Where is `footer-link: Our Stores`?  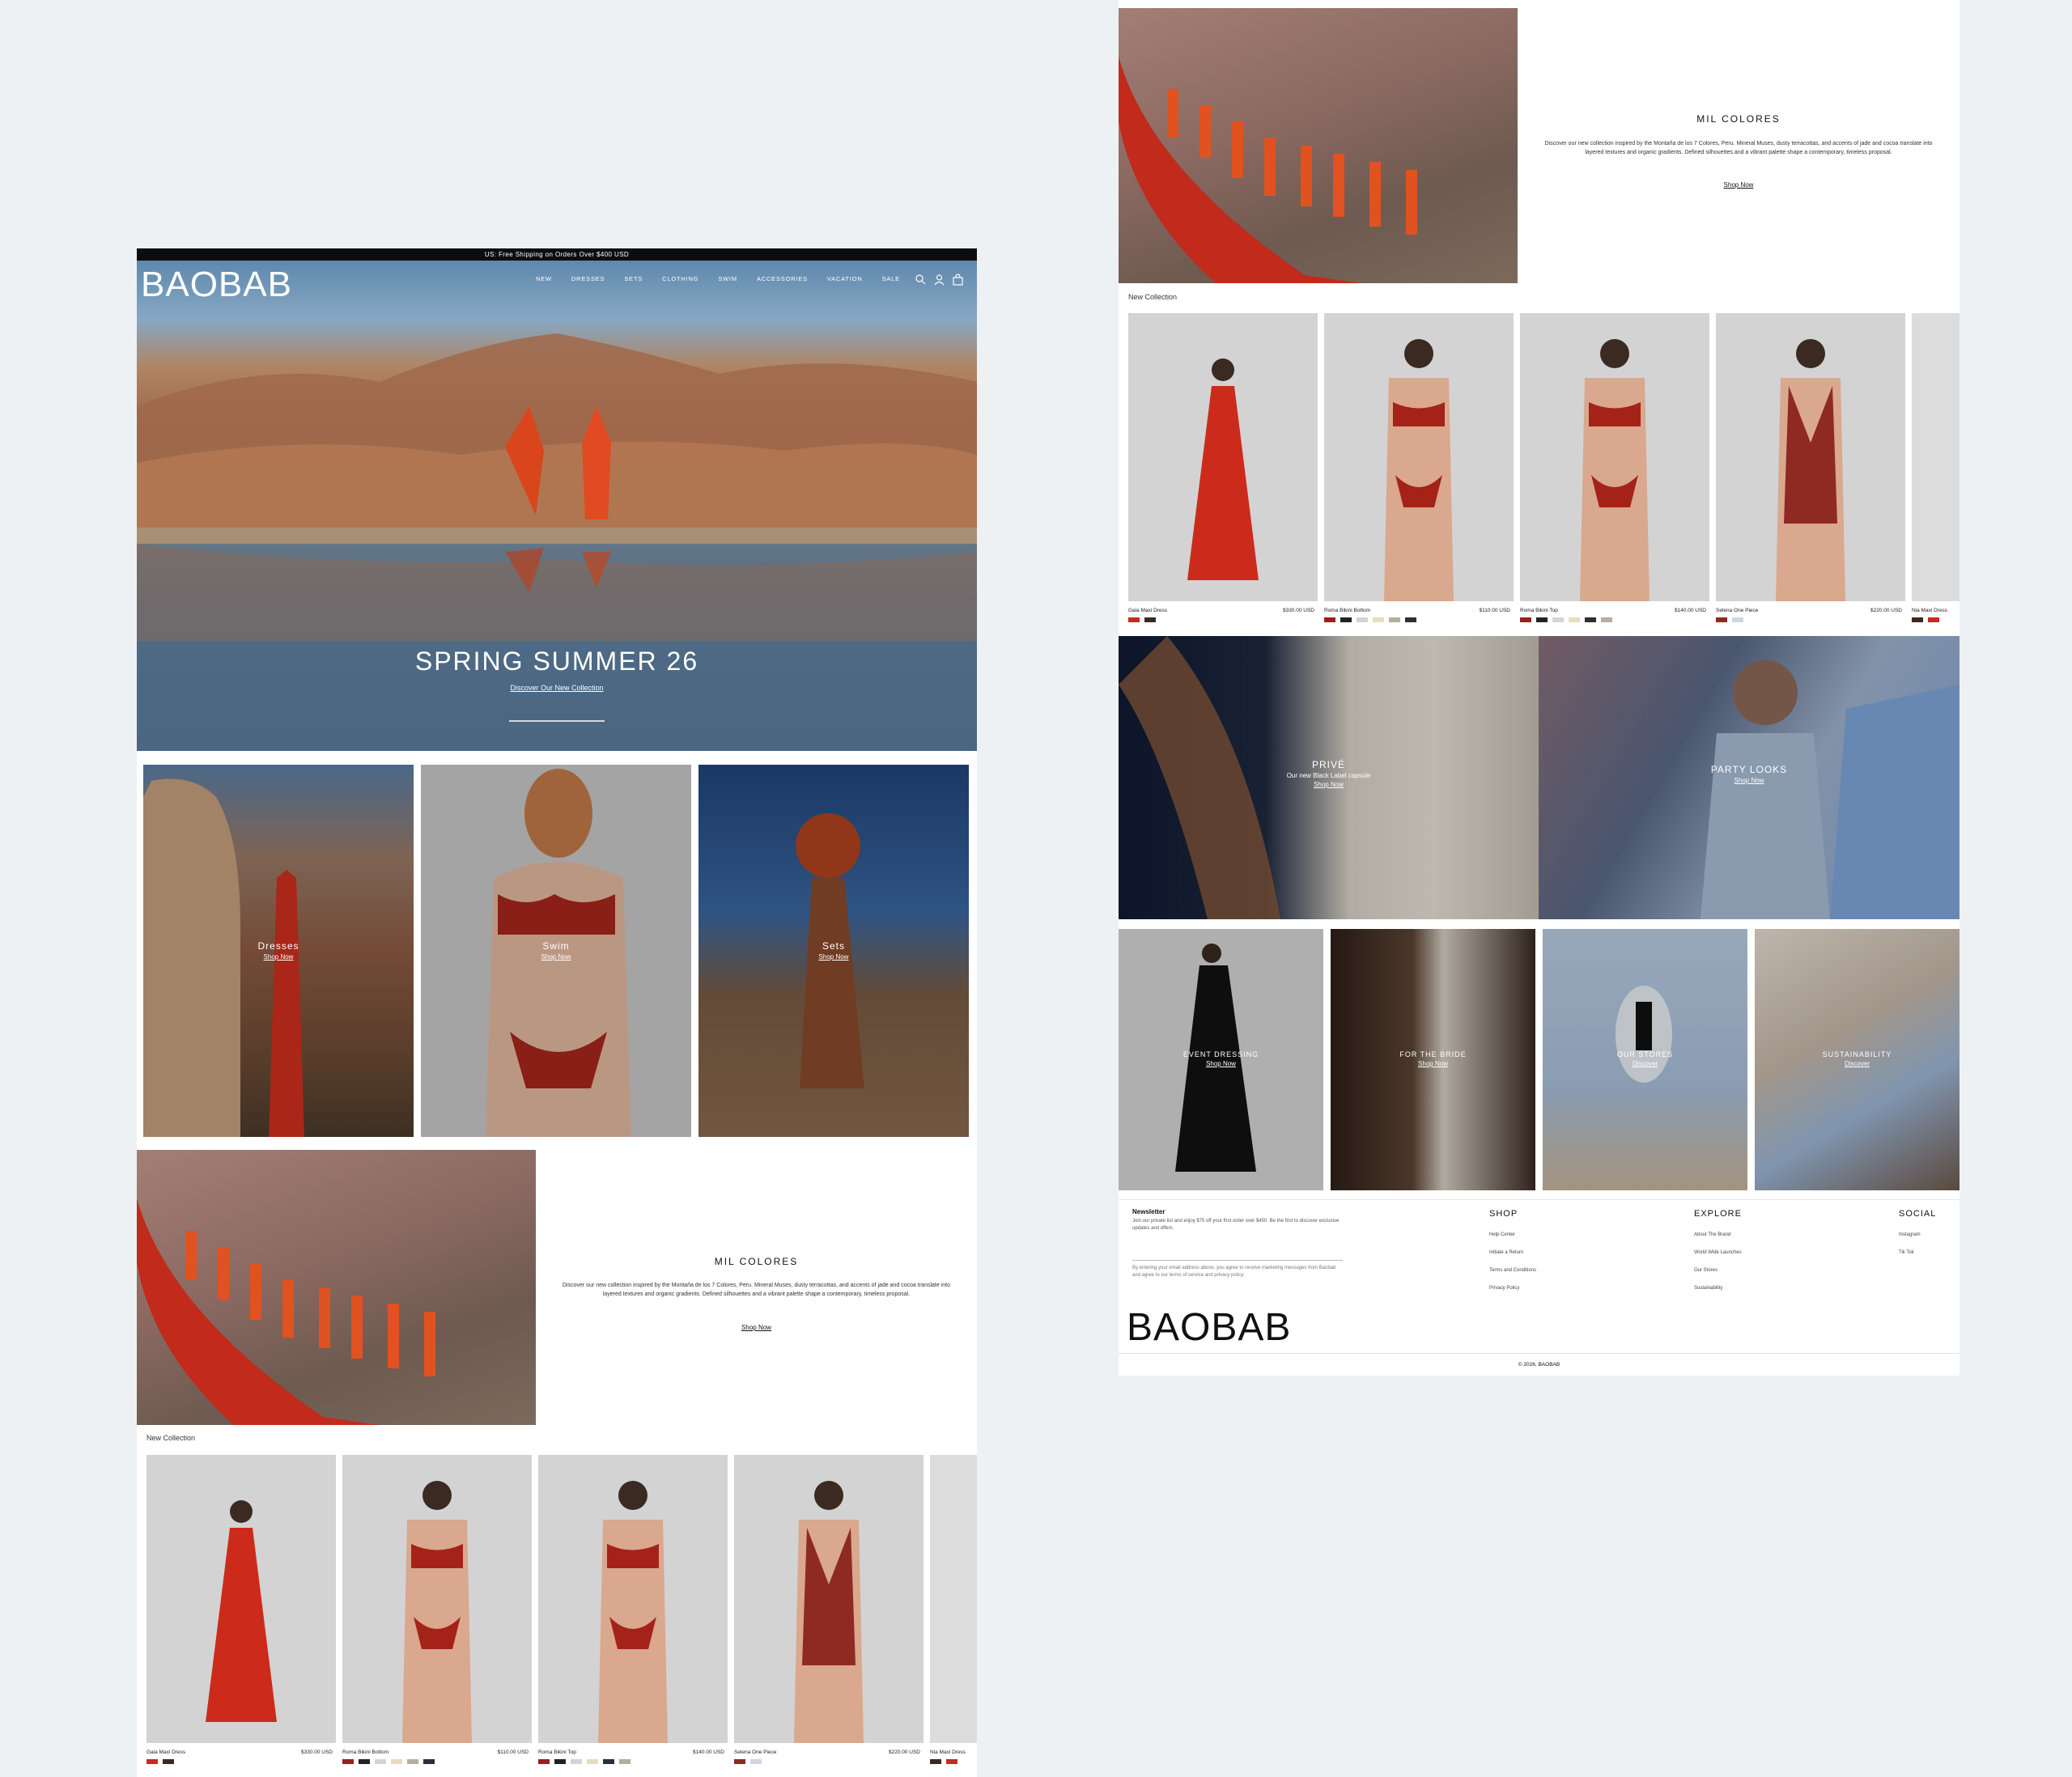 footer-link: Our Stores is located at coordinates (1705, 1270).